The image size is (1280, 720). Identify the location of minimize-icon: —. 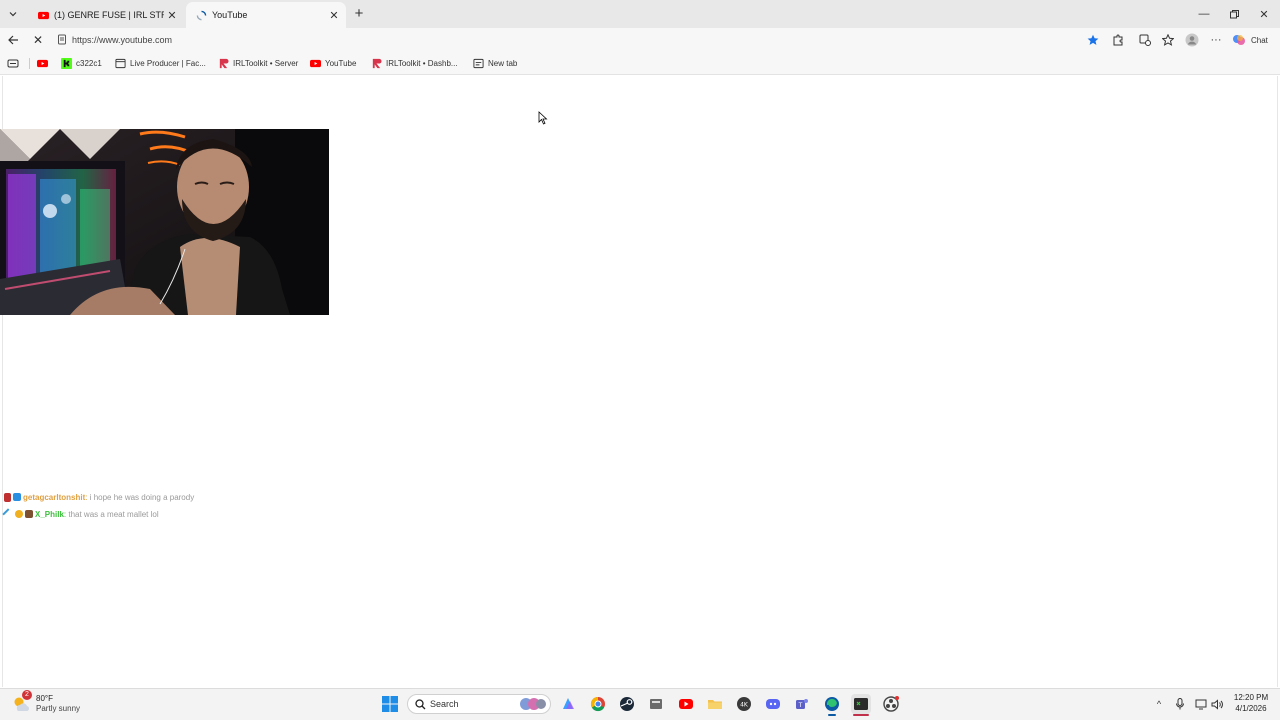
(1204, 14).